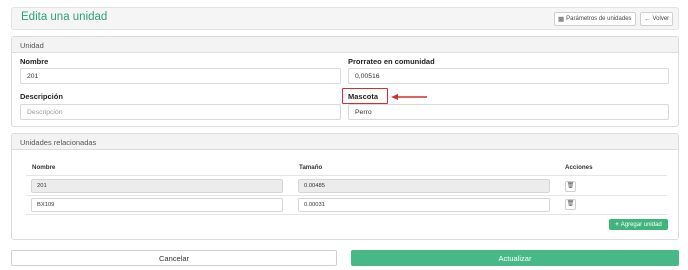 Image resolution: width=688 pixels, height=270 pixels. I want to click on unit-panel-title: Unidad, so click(345, 45).